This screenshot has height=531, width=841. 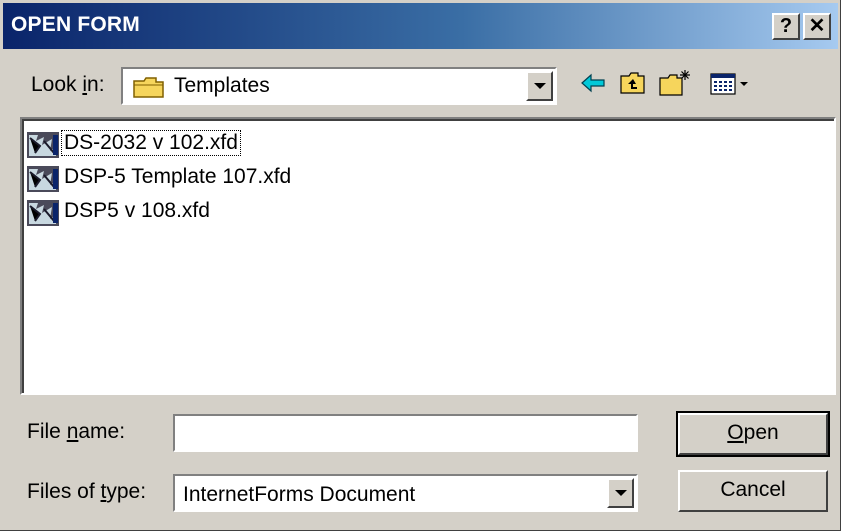 I want to click on look-in-dropdown-arrow, so click(x=539, y=86).